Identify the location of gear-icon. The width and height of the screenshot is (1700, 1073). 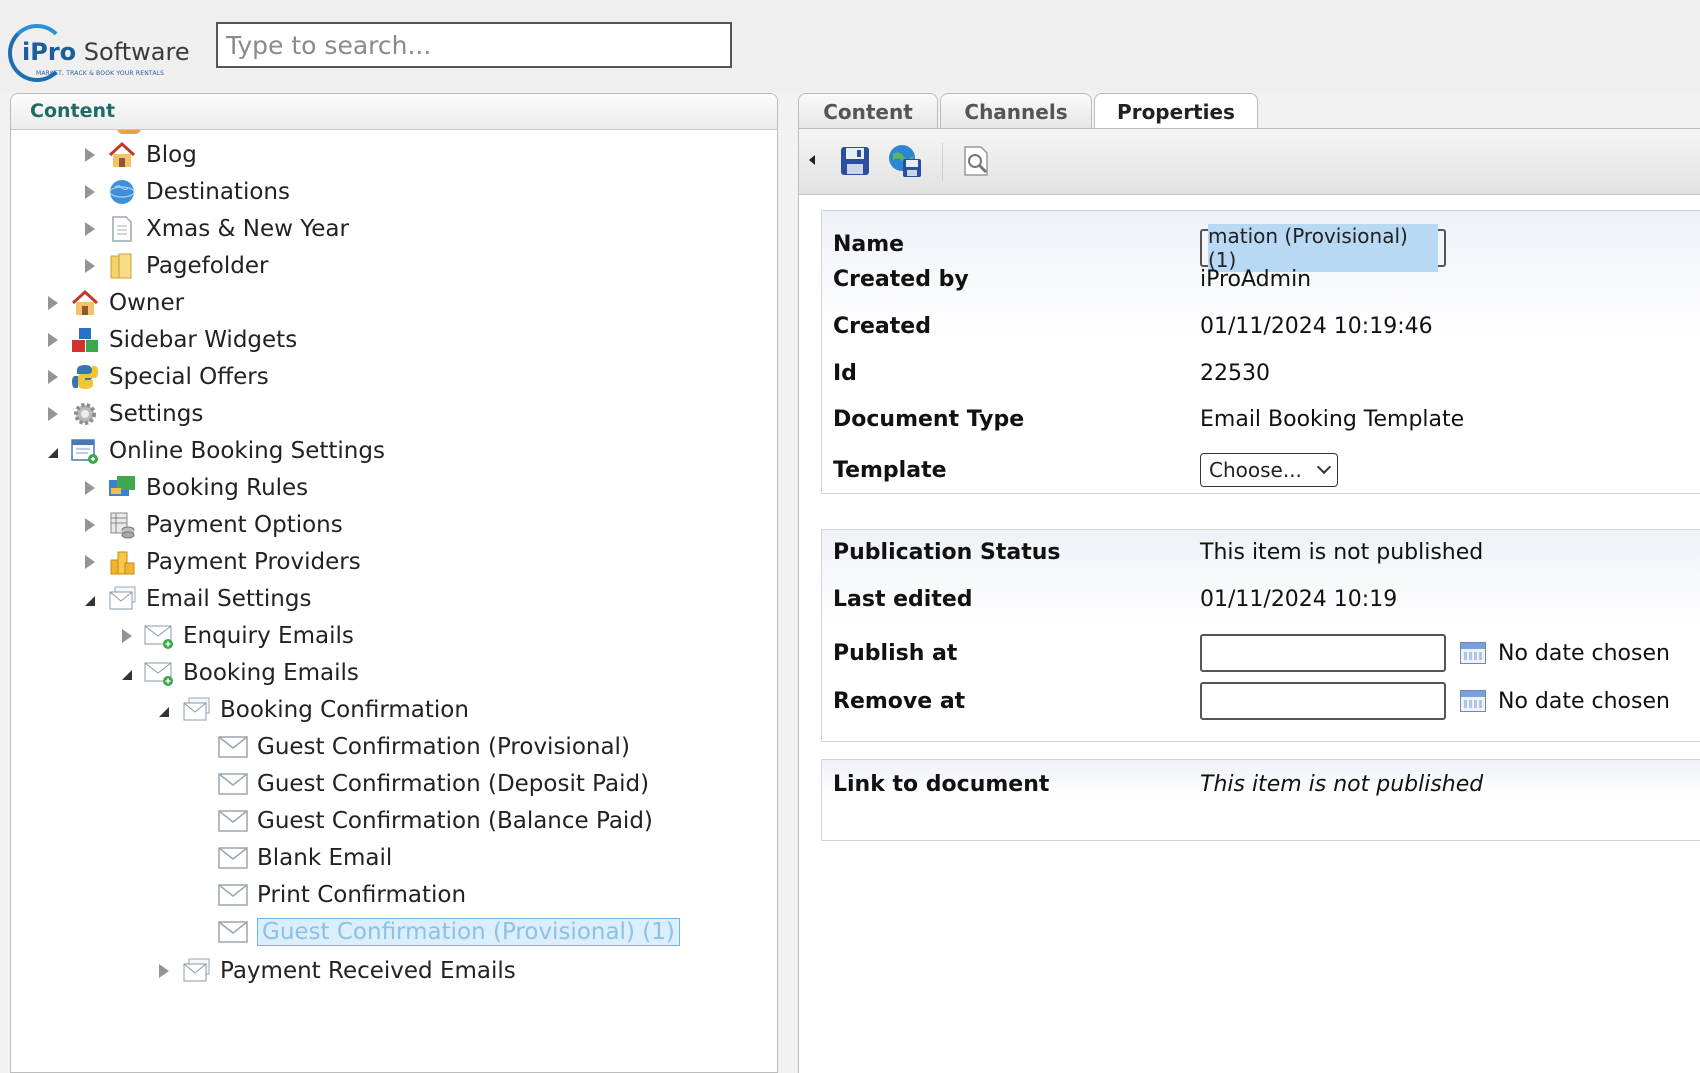
(85, 414).